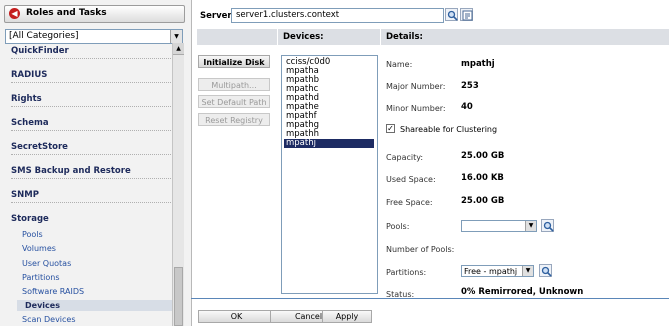 The width and height of the screenshot is (669, 326). Describe the element at coordinates (416, 86) in the screenshot. I see `major-number-label: Major Number:` at that location.